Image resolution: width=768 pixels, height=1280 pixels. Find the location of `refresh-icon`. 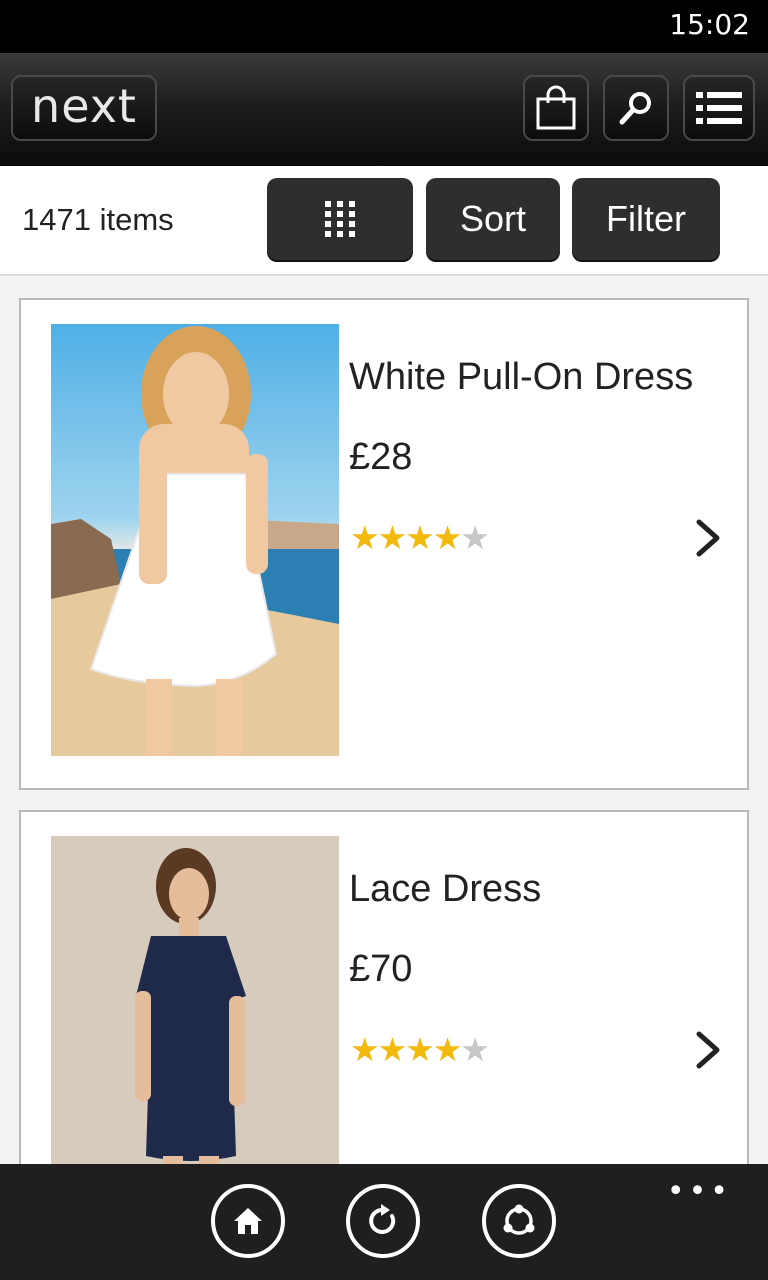

refresh-icon is located at coordinates (382, 1219).